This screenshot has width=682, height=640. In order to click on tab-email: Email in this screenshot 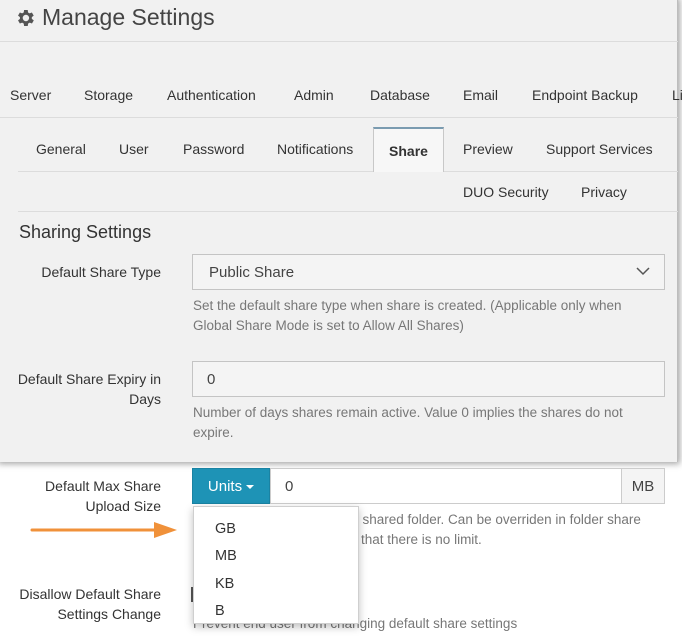, I will do `click(480, 95)`.